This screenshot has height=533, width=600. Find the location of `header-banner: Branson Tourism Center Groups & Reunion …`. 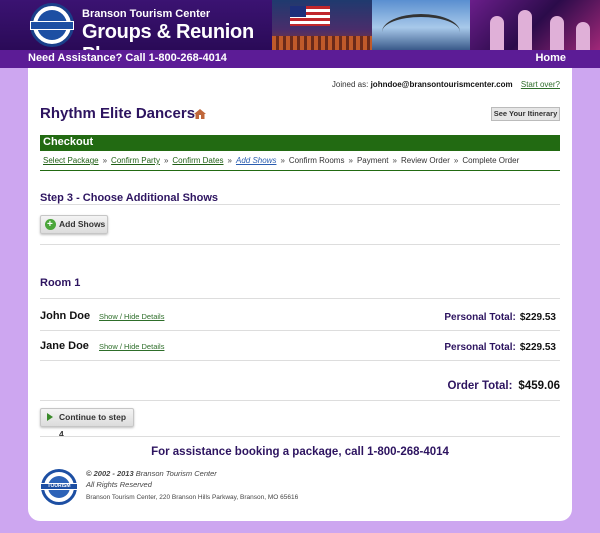

header-banner: Branson Tourism Center Groups & Reunion … is located at coordinates (300, 25).